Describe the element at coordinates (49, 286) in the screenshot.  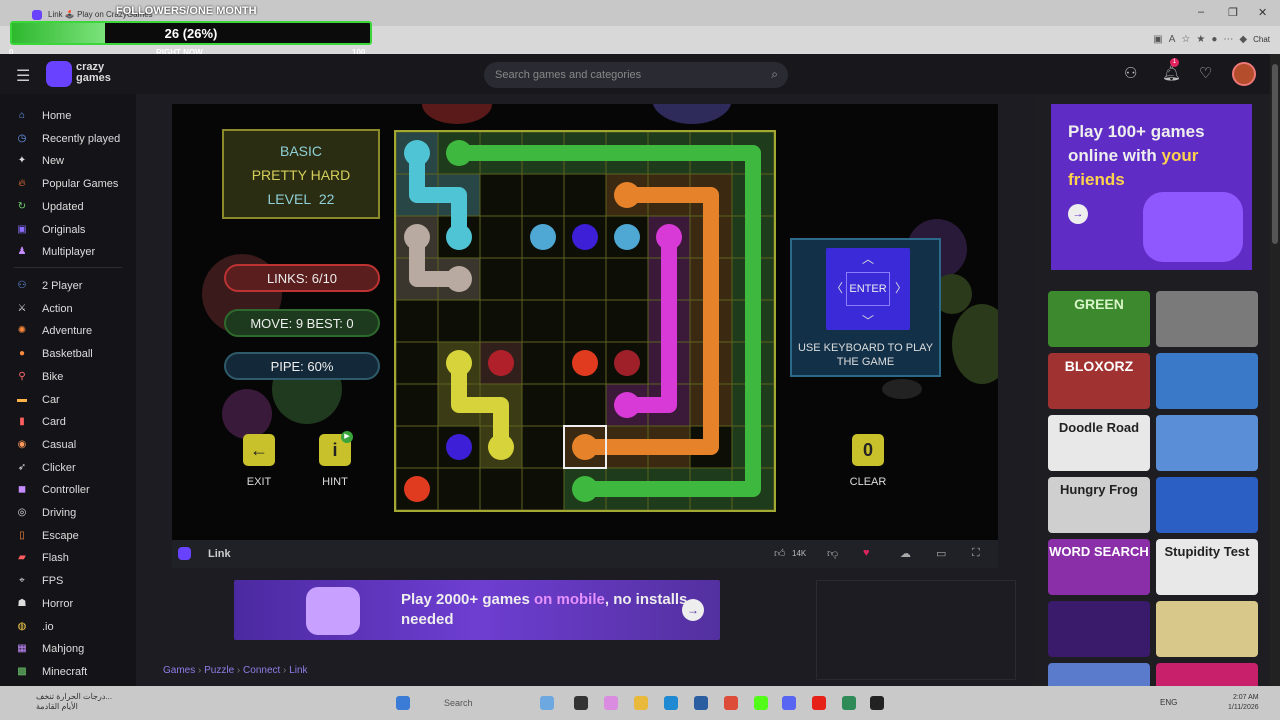
I see `sidebar-item-2-player: ⚇ 2 Player` at that location.